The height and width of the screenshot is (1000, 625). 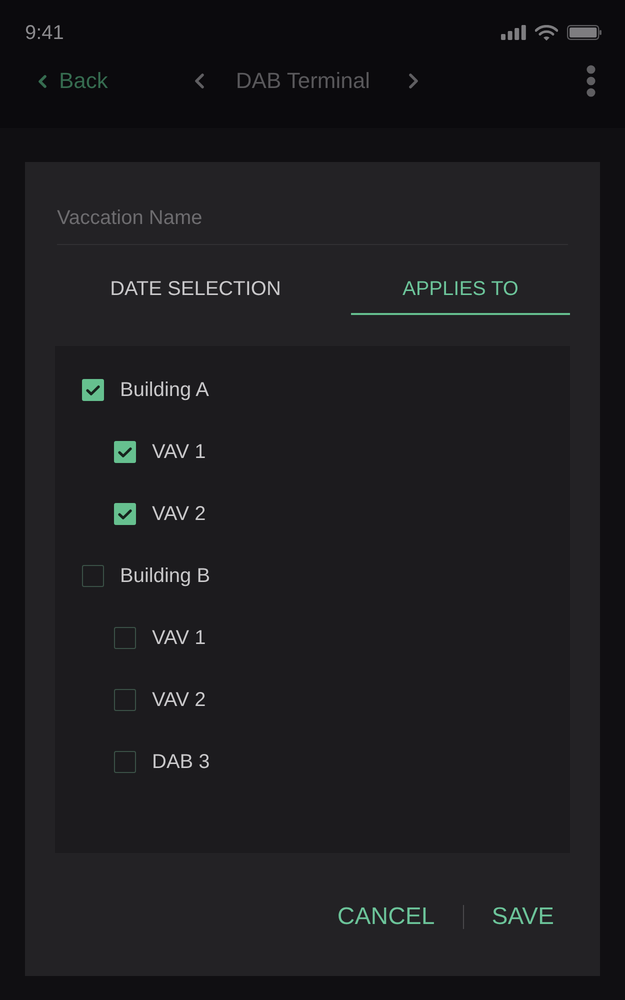 What do you see at coordinates (164, 390) in the screenshot?
I see `checkbox-label: Building A` at bounding box center [164, 390].